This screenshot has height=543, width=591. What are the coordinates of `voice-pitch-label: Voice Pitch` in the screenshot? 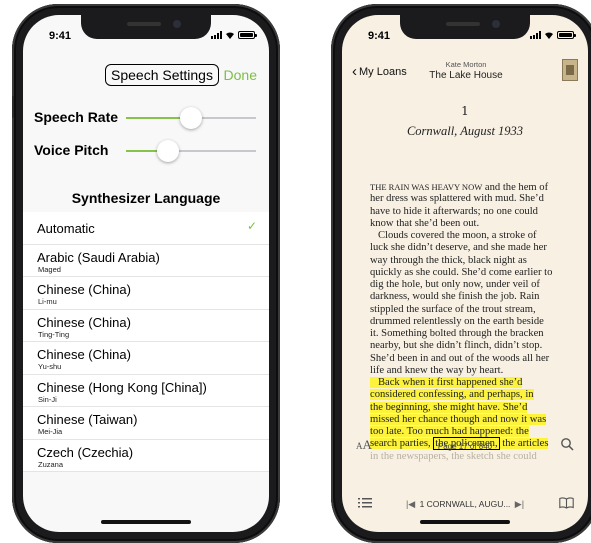 It's located at (71, 150).